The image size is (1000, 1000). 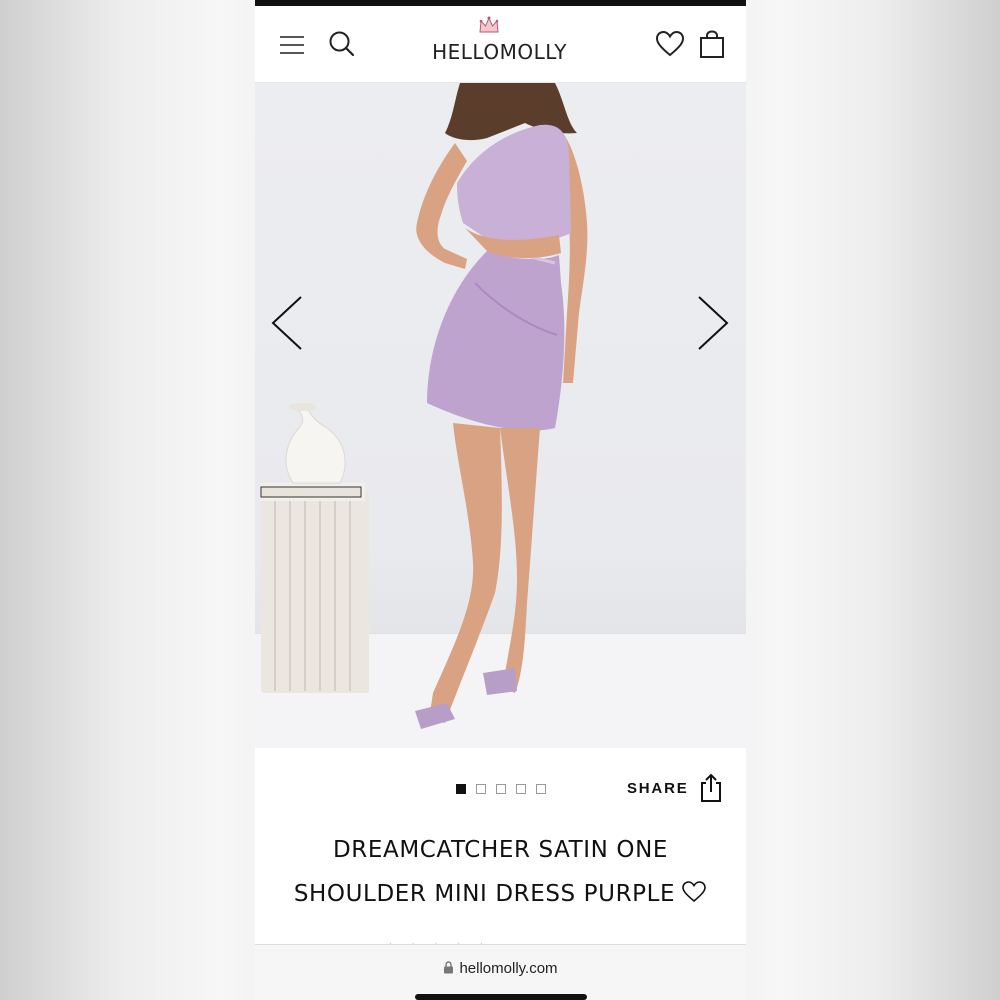 What do you see at coordinates (484, 894) in the screenshot?
I see `product-title-line-2-text: SHOULDER MINI DRESS PURPLE` at bounding box center [484, 894].